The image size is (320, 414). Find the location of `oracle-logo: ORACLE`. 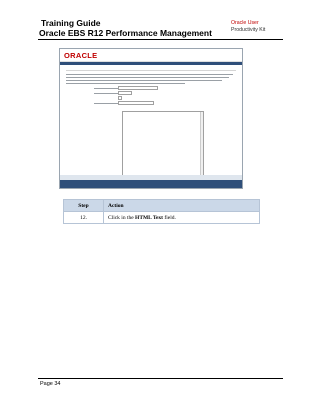

oracle-logo: ORACLE is located at coordinates (81, 55).